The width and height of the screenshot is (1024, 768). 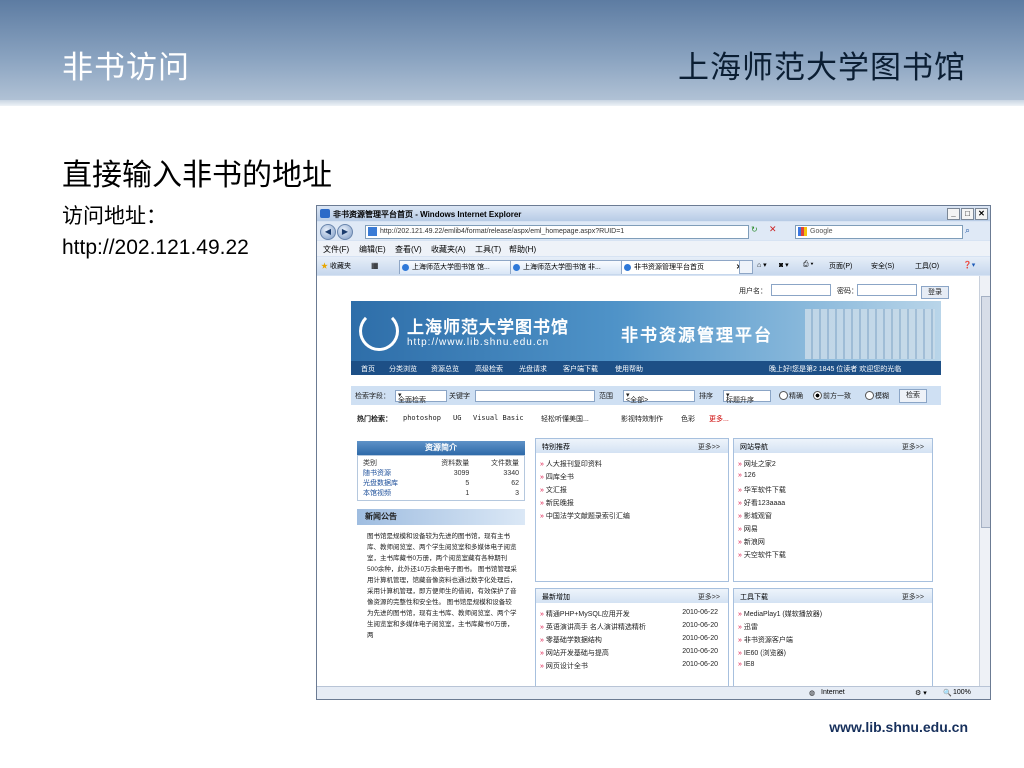 I want to click on list-item: 迅雷, so click(x=833, y=628).